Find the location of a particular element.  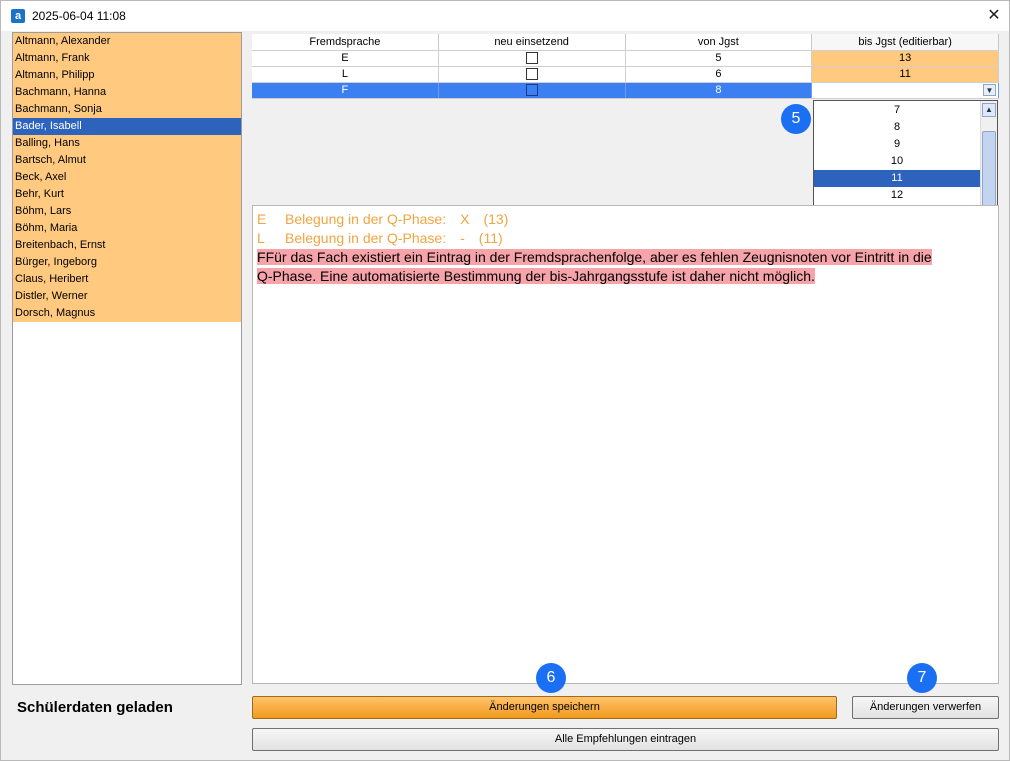

list-item: Distler, Werner is located at coordinates (127, 296).